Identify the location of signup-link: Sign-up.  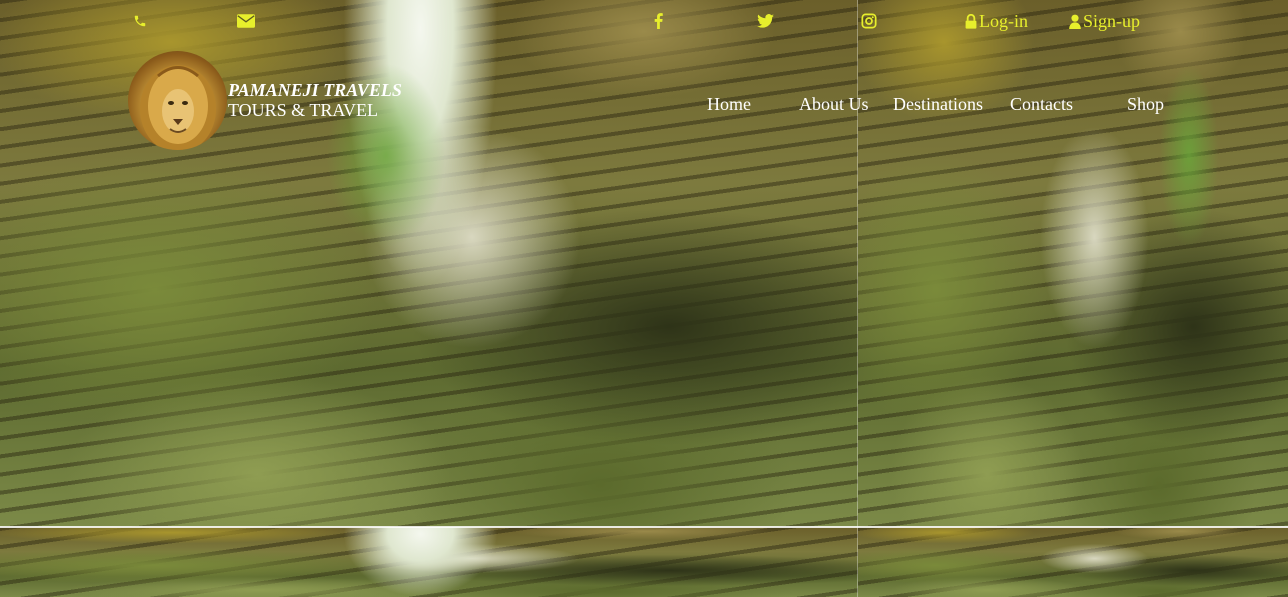
(1104, 21).